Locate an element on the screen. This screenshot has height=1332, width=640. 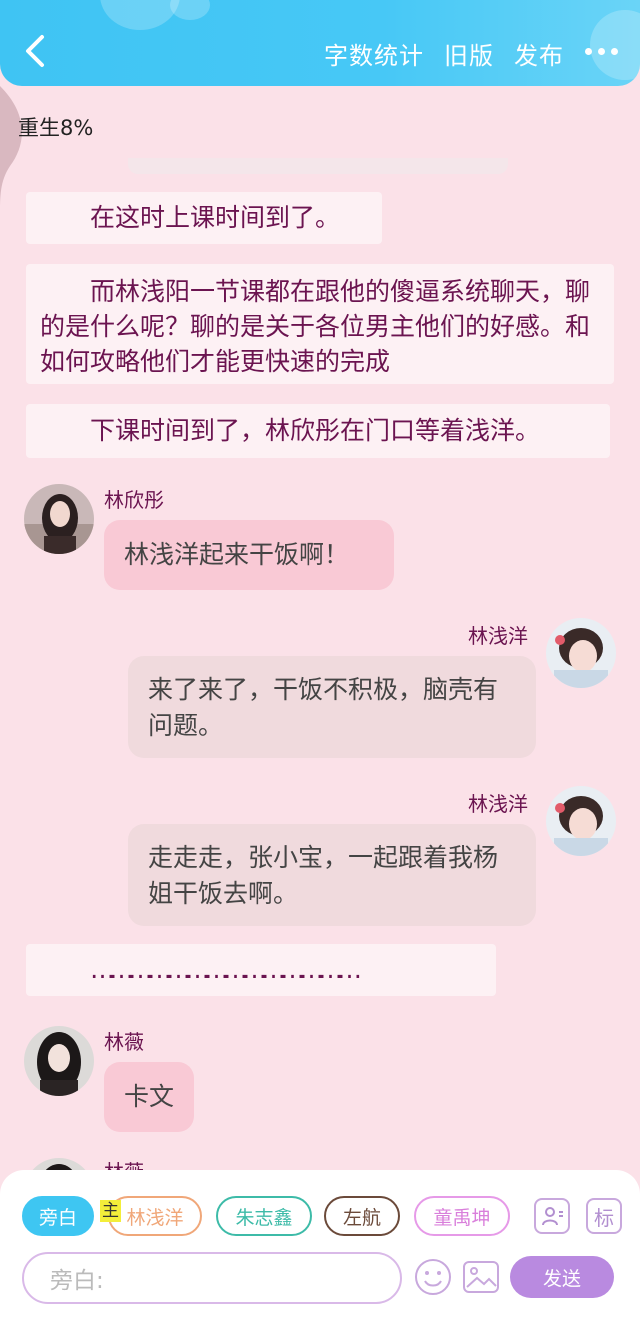
publish-button: 发布 is located at coordinates (539, 53).